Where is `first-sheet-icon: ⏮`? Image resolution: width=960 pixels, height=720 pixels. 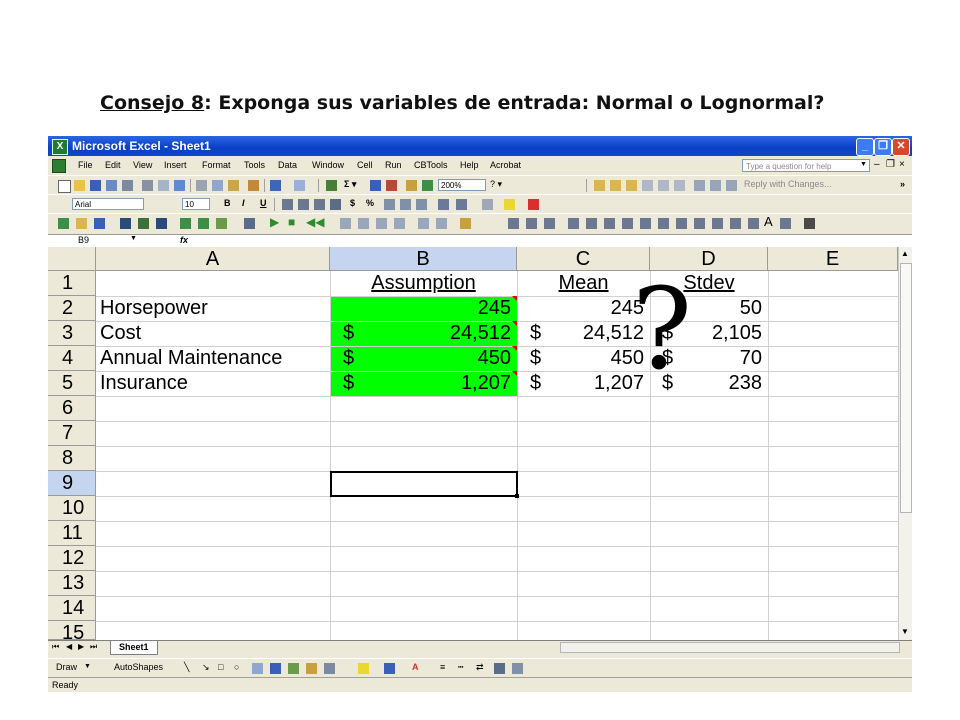 first-sheet-icon: ⏮ is located at coordinates (55, 647).